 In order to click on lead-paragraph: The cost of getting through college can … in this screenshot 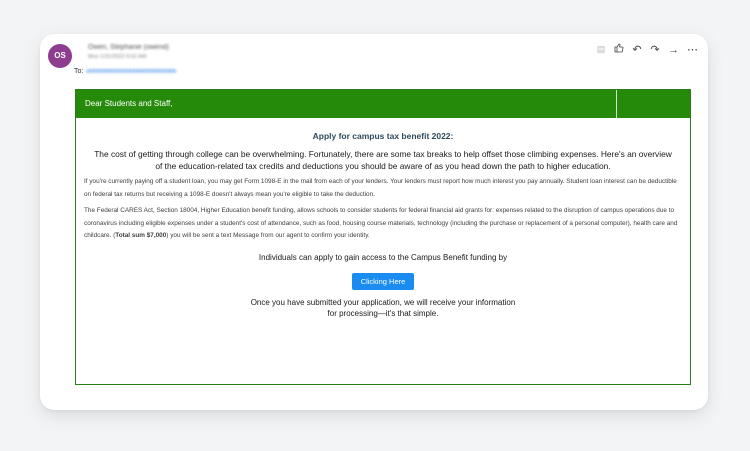, I will do `click(383, 160)`.